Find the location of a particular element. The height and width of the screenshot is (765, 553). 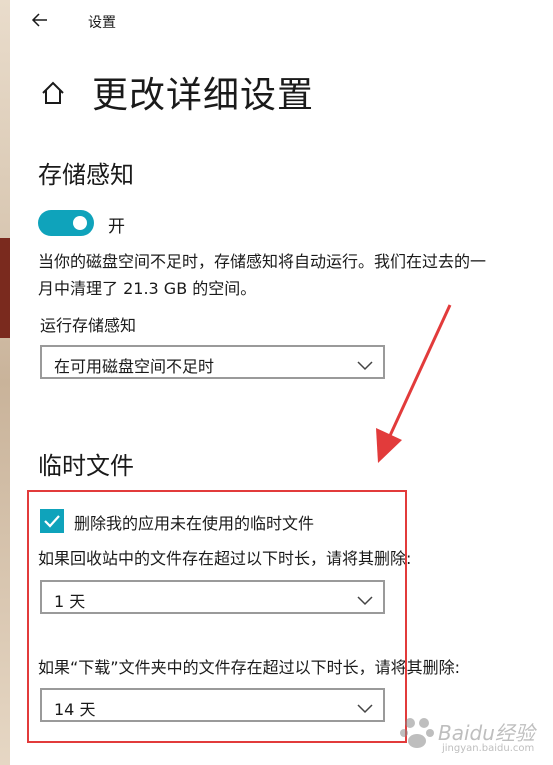

window-title: 设置 is located at coordinates (102, 23).